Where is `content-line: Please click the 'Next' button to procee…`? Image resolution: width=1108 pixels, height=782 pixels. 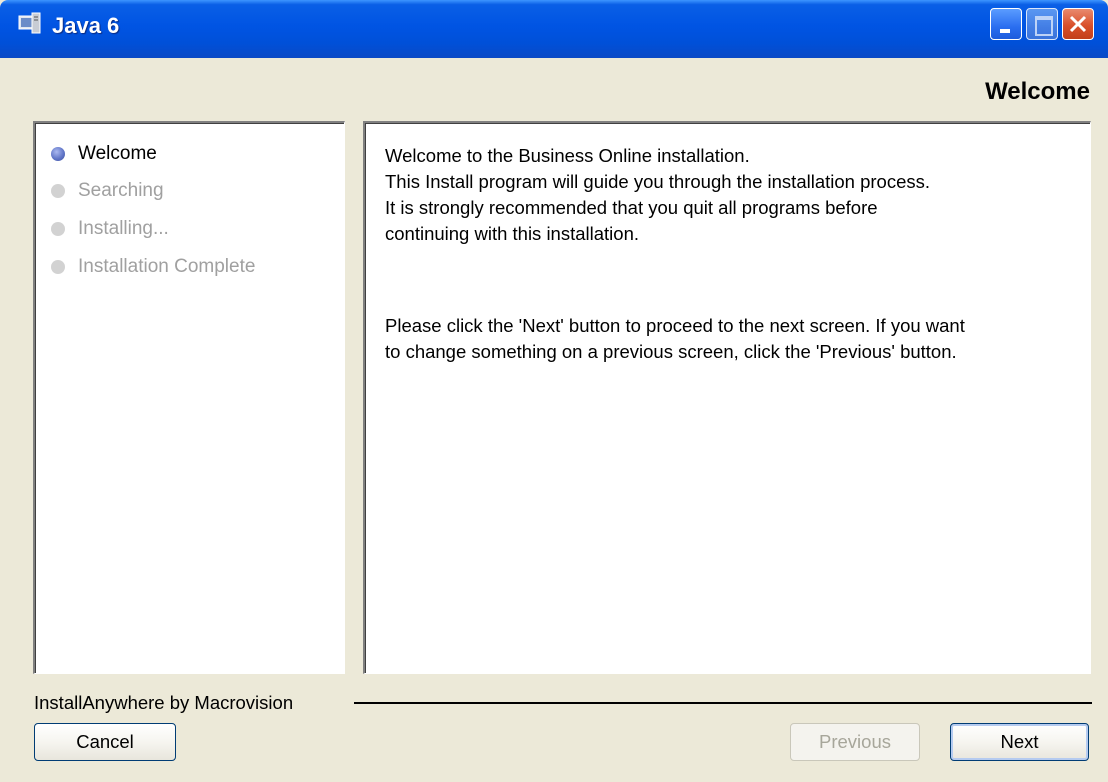 content-line: Please click the 'Next' button to procee… is located at coordinates (675, 325).